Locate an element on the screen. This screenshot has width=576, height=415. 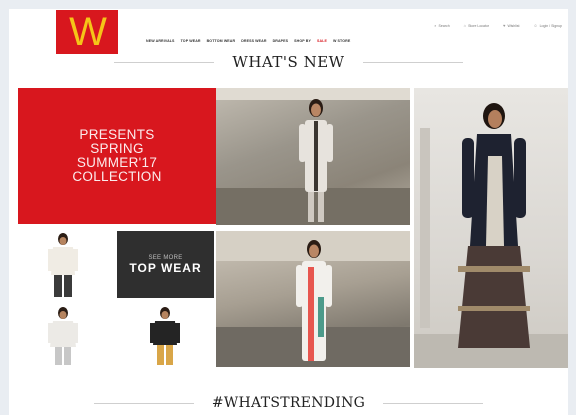
whats-new-title: WHAT'S NEW is located at coordinates (288, 62).